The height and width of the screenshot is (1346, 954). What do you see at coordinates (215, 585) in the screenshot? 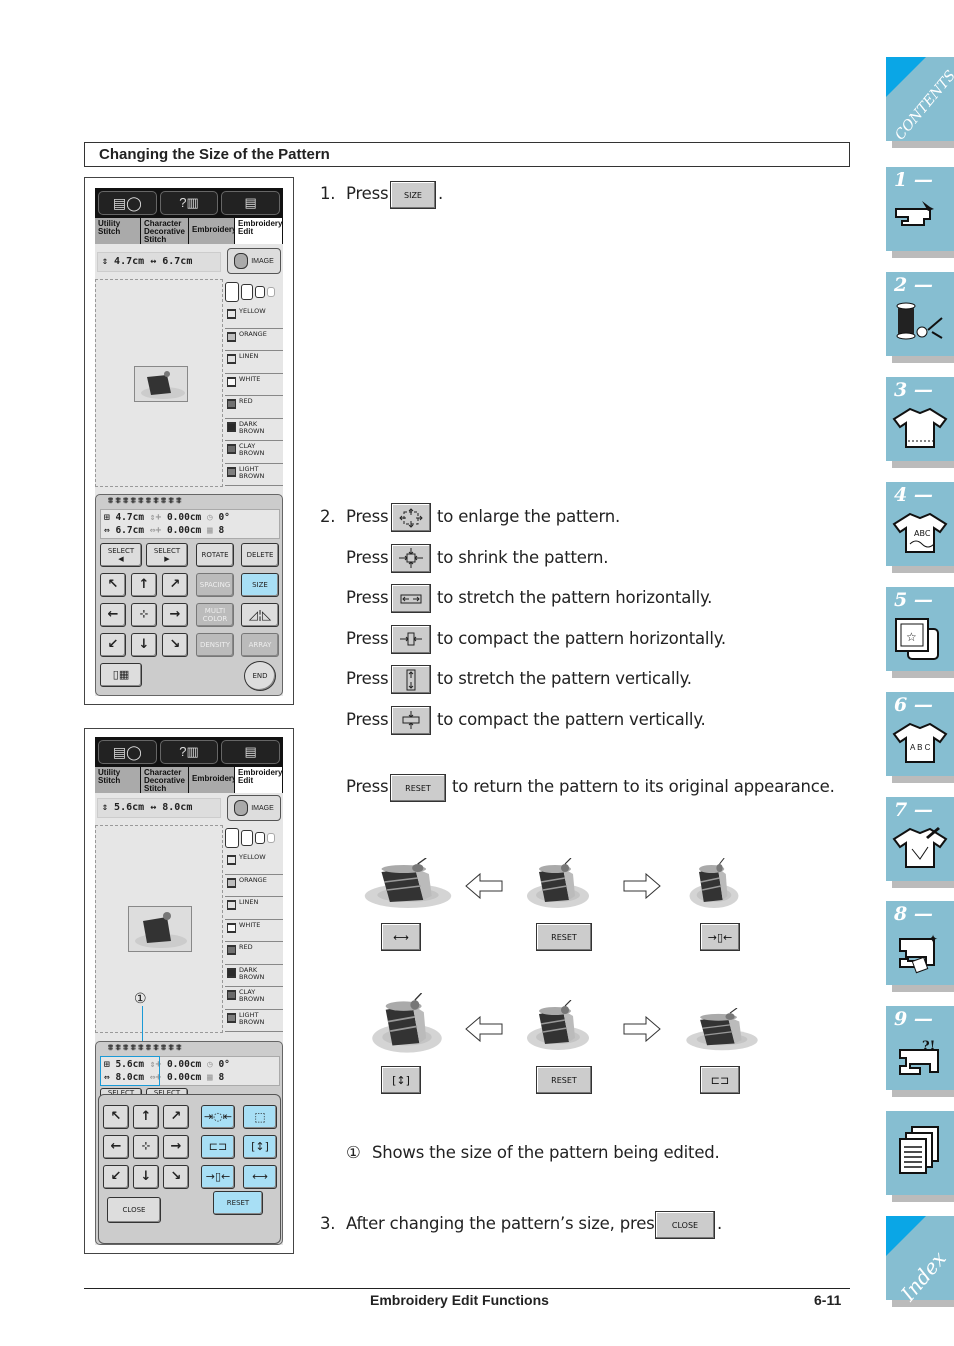
I see `spacing-button: SPACING` at bounding box center [215, 585].